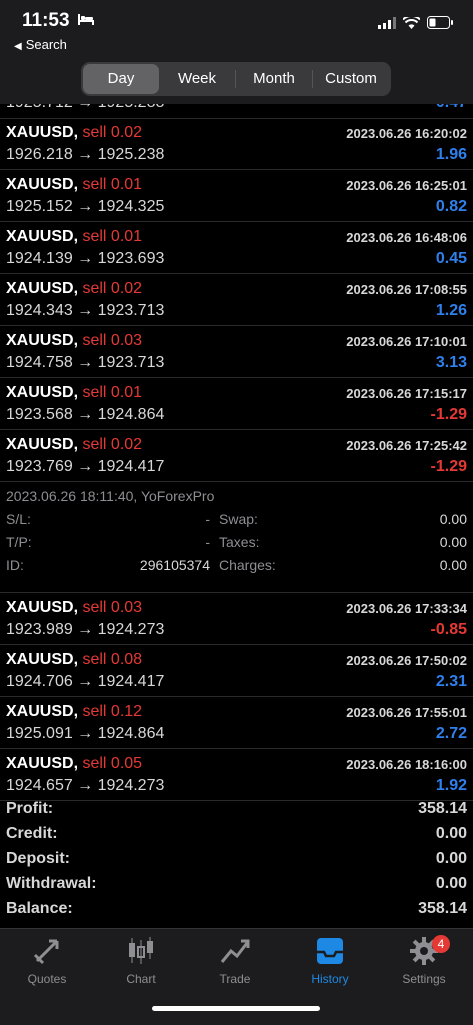  What do you see at coordinates (451, 733) in the screenshot?
I see `trade-profit: 2.72` at bounding box center [451, 733].